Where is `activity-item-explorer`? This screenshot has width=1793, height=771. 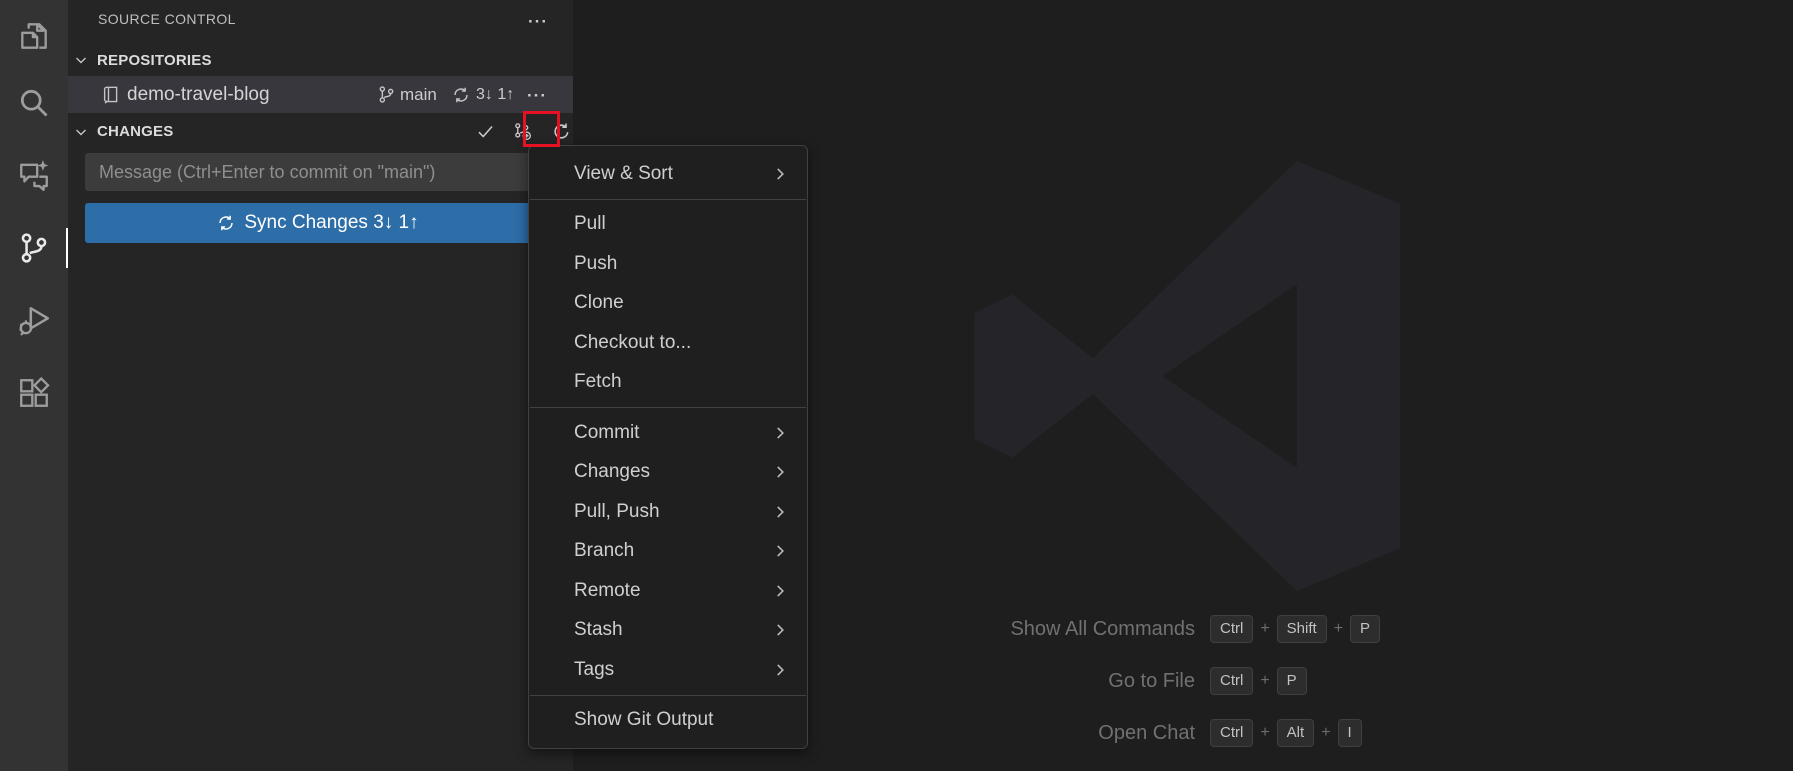 activity-item-explorer is located at coordinates (34, 36).